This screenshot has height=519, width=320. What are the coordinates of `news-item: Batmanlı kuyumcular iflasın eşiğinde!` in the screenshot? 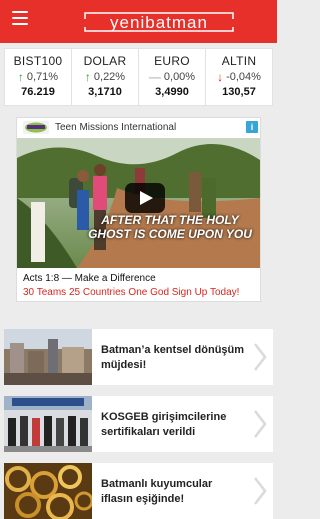 It's located at (138, 491).